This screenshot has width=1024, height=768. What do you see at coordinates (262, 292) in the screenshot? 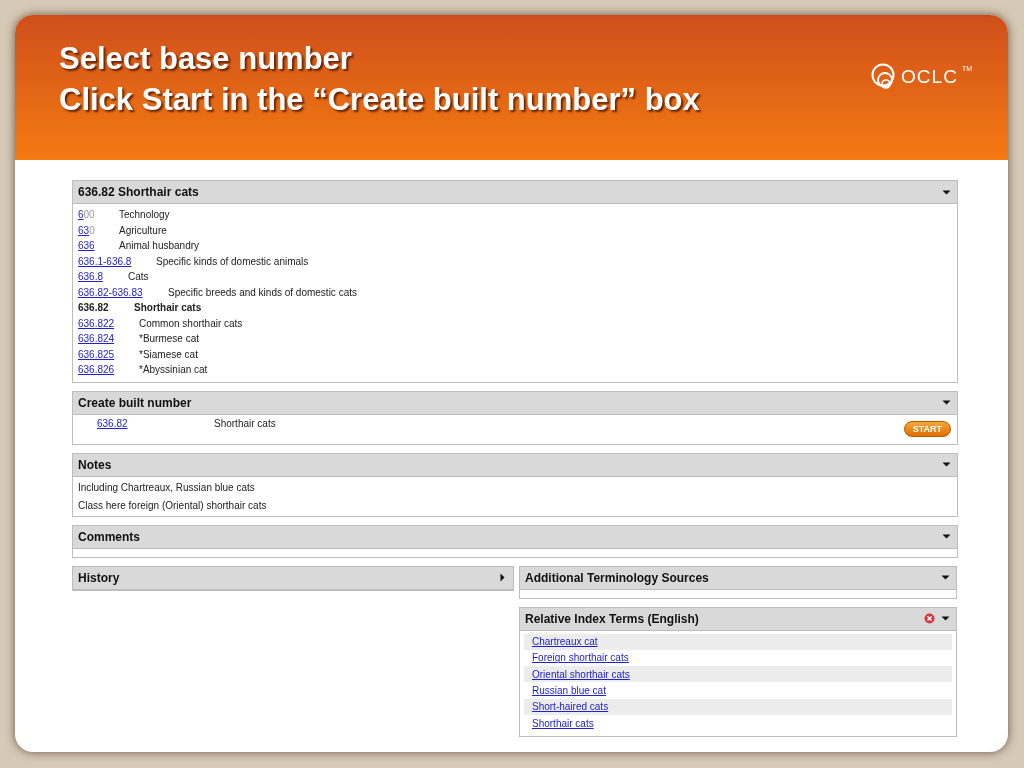
I see `class-caption: Specific breeds and kinds of domestic cats` at bounding box center [262, 292].